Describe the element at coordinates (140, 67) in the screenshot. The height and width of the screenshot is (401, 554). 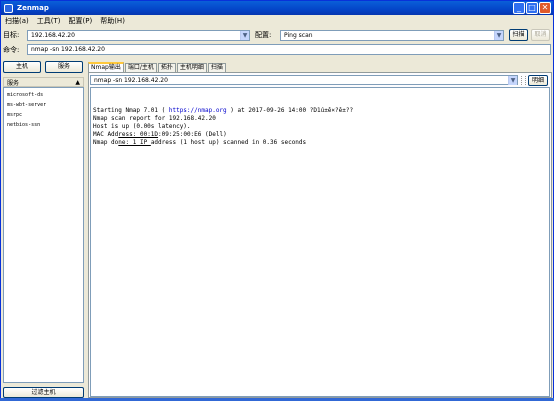
I see `tab-ports-hosts: 端口/主机` at that location.